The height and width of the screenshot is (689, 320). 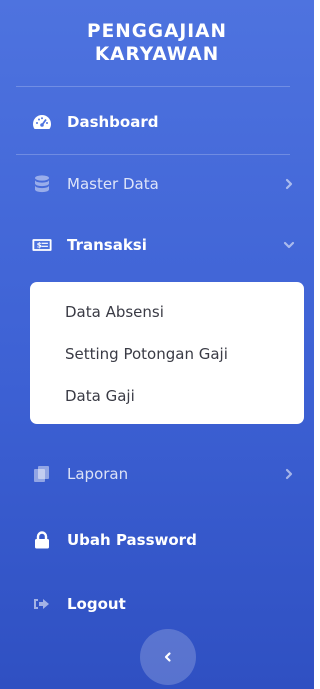 I want to click on sidebar-toggle-button, so click(x=168, y=657).